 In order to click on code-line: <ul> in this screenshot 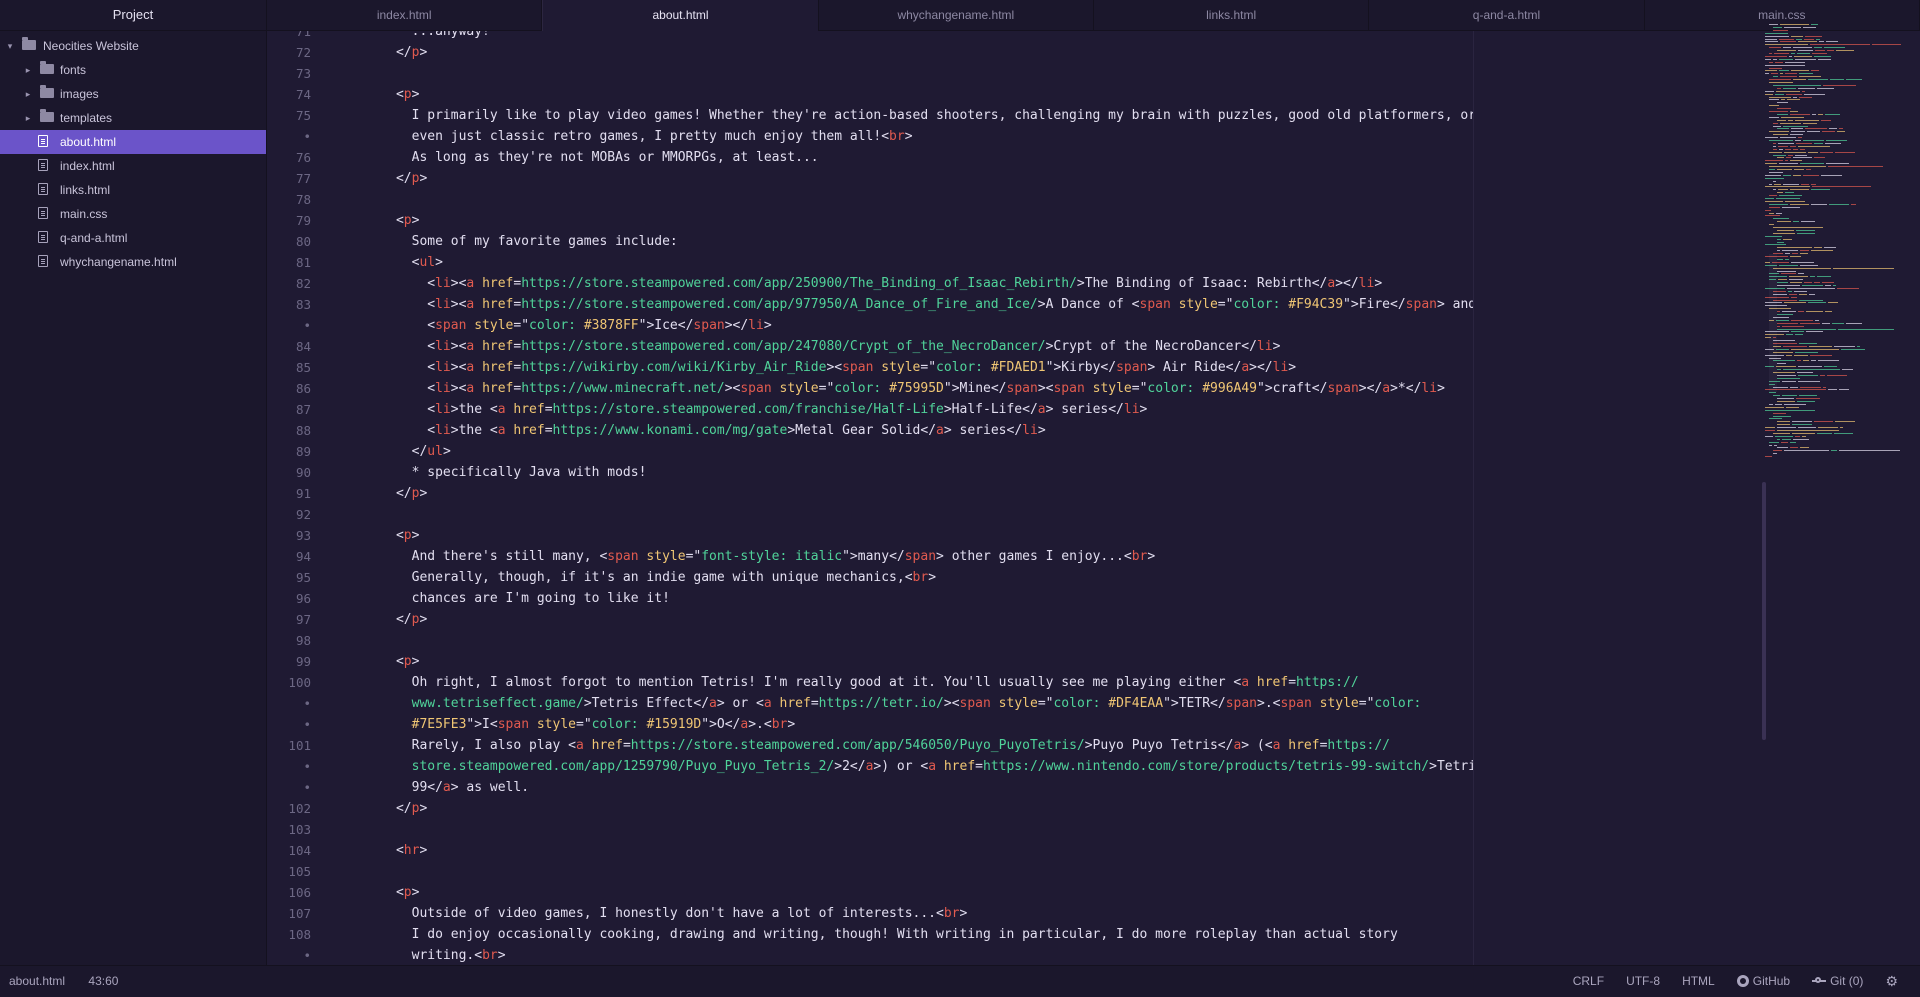, I will do `click(911, 262)`.